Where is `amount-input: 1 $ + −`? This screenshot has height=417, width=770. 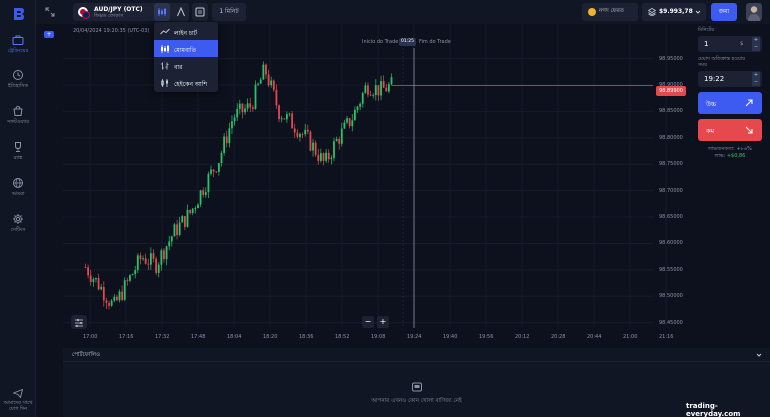
amount-input: 1 $ + − is located at coordinates (730, 44).